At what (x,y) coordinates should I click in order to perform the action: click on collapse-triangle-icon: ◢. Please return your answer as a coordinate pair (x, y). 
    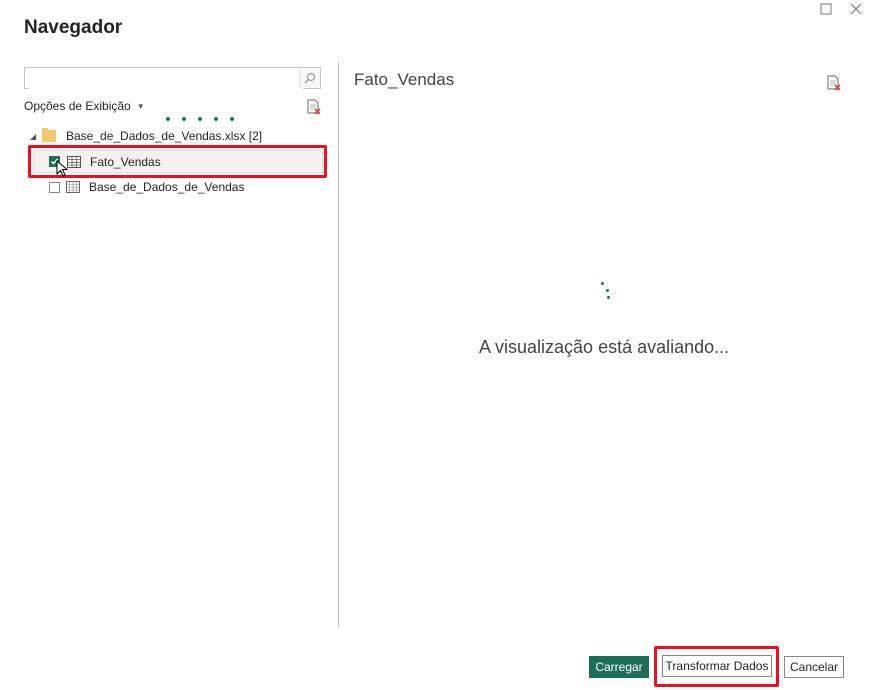
    Looking at the image, I should click on (36, 136).